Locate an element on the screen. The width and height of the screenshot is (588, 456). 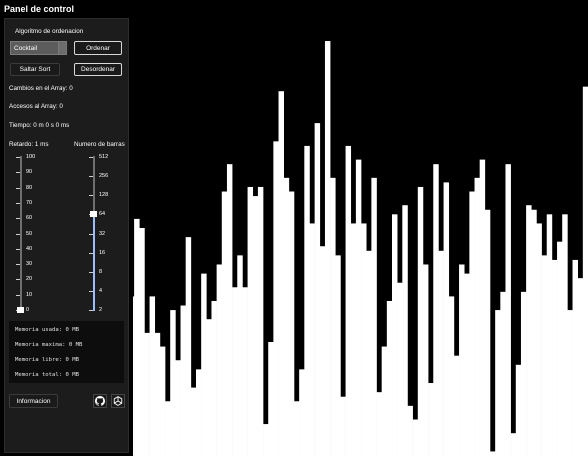
panel-title: Panel de control is located at coordinates (39, 9).